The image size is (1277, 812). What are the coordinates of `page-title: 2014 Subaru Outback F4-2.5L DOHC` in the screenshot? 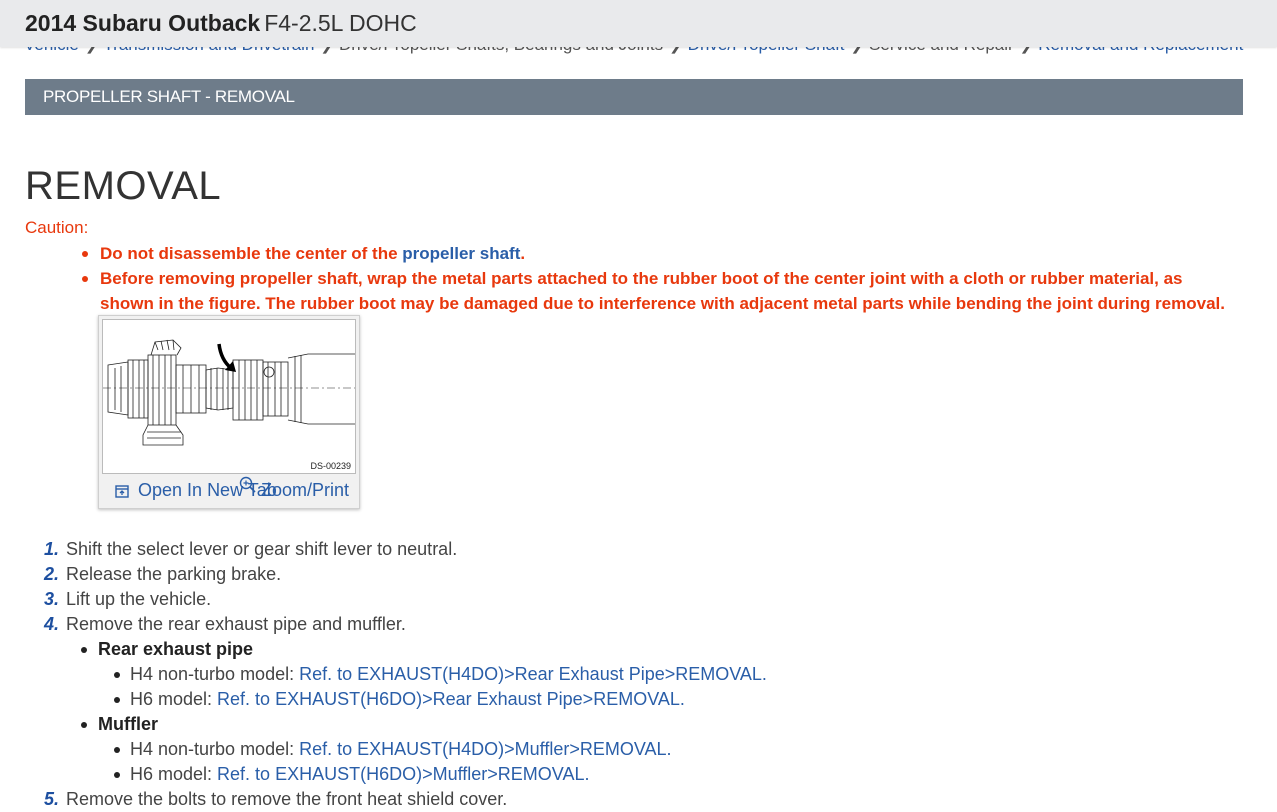 It's located at (221, 23).